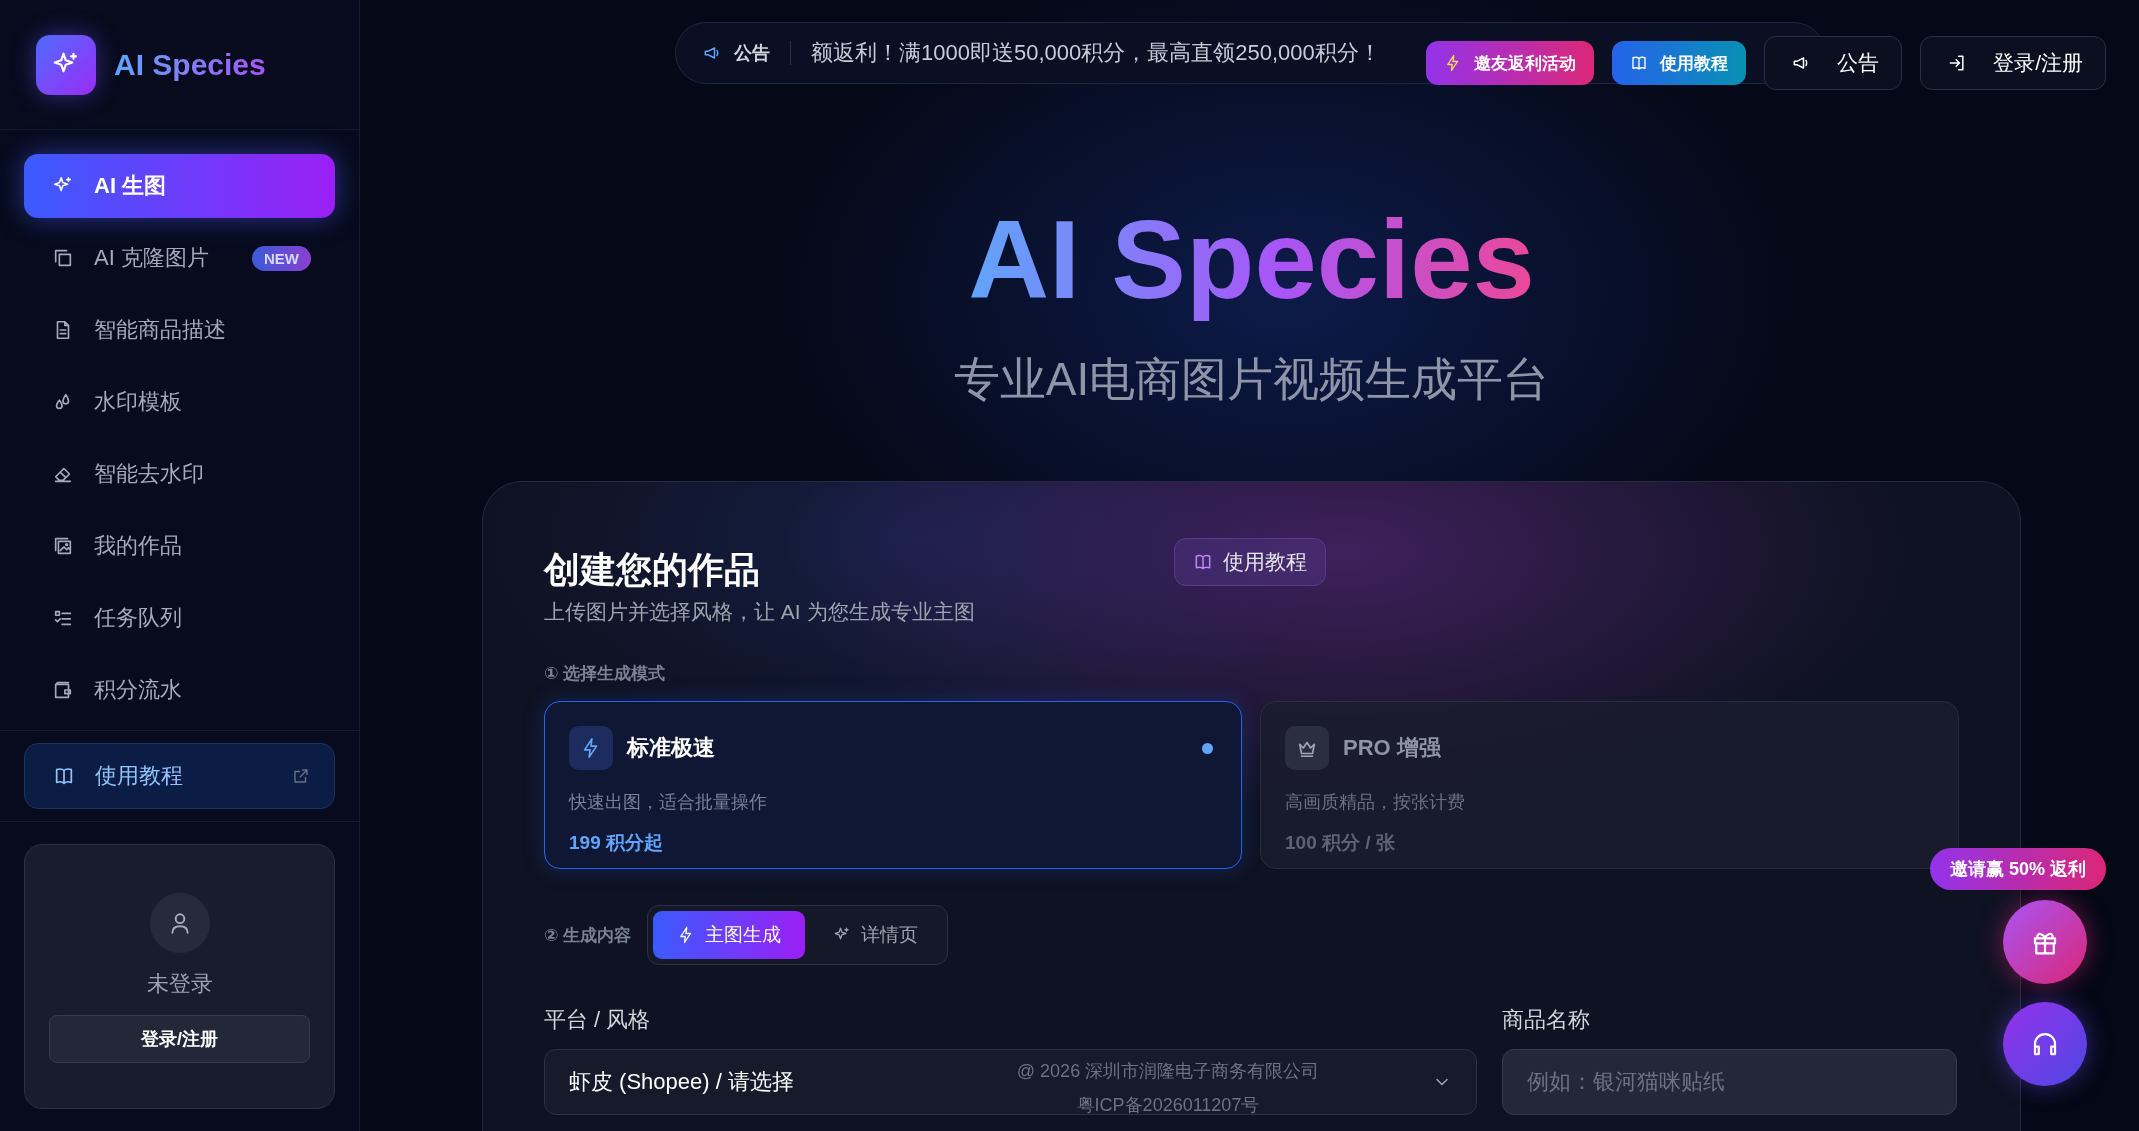 This screenshot has width=2139, height=1131. I want to click on nav-item: AI 克隆图片 NEW, so click(179, 258).